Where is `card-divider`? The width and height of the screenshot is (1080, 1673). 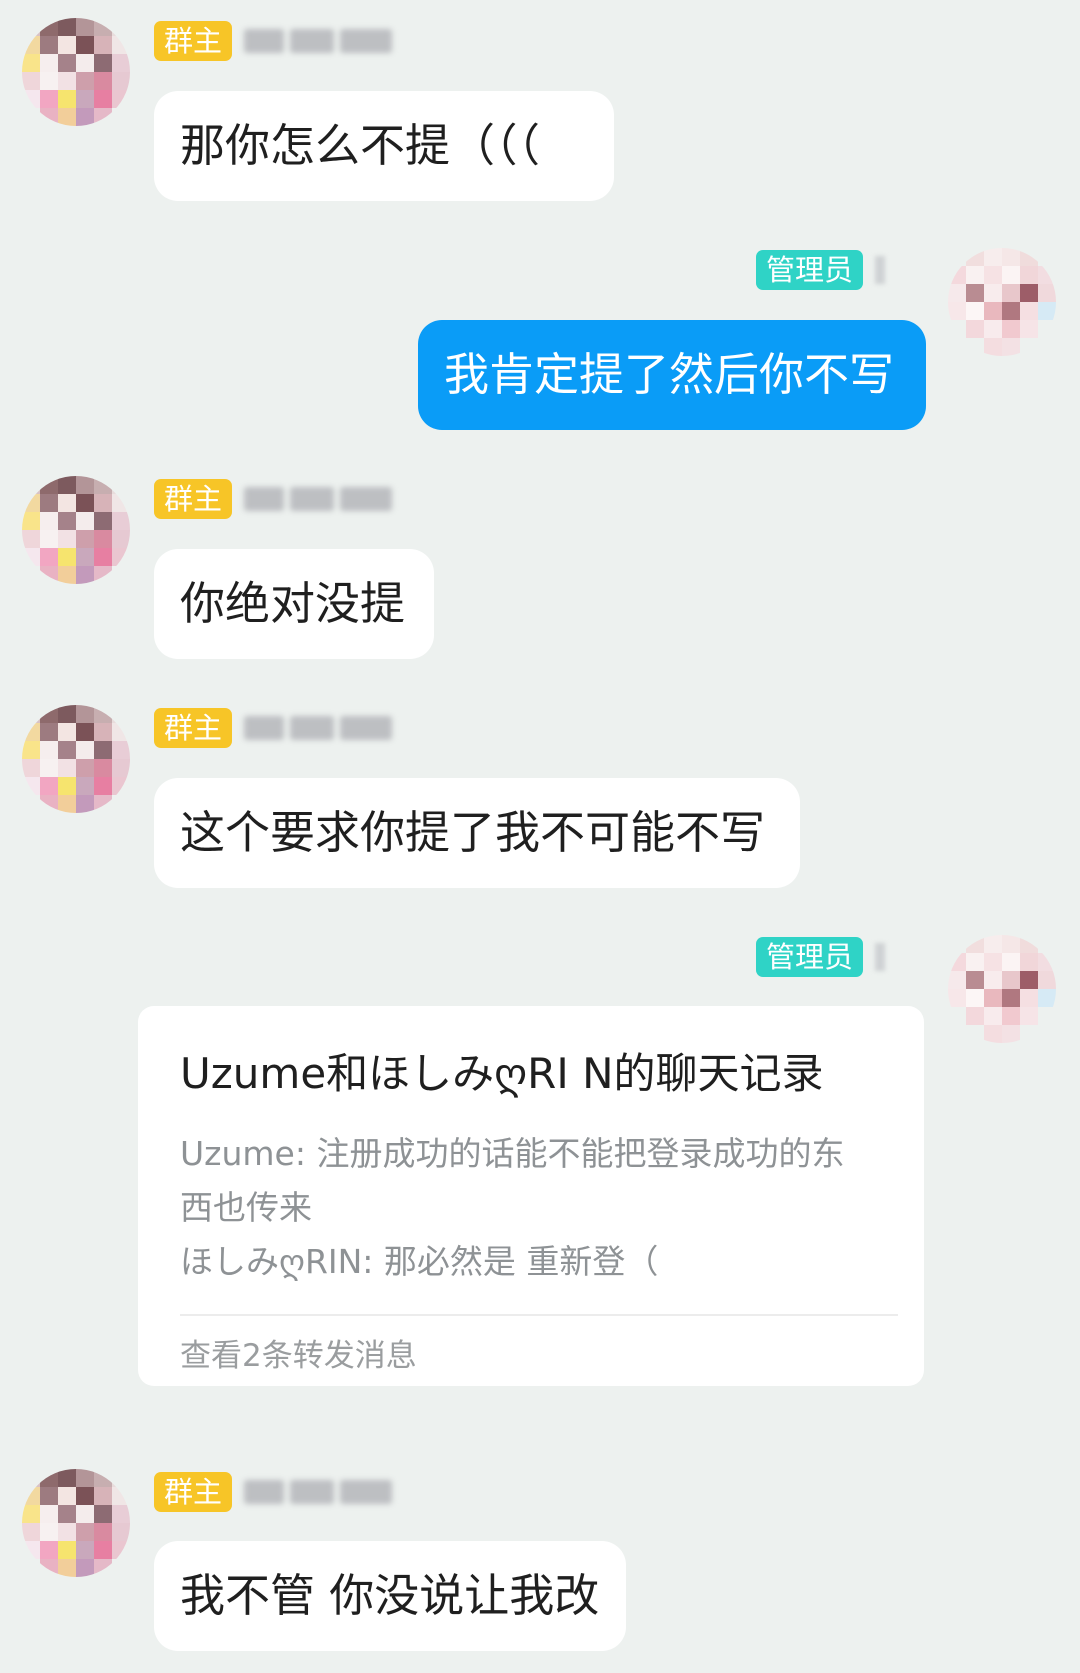 card-divider is located at coordinates (539, 1315).